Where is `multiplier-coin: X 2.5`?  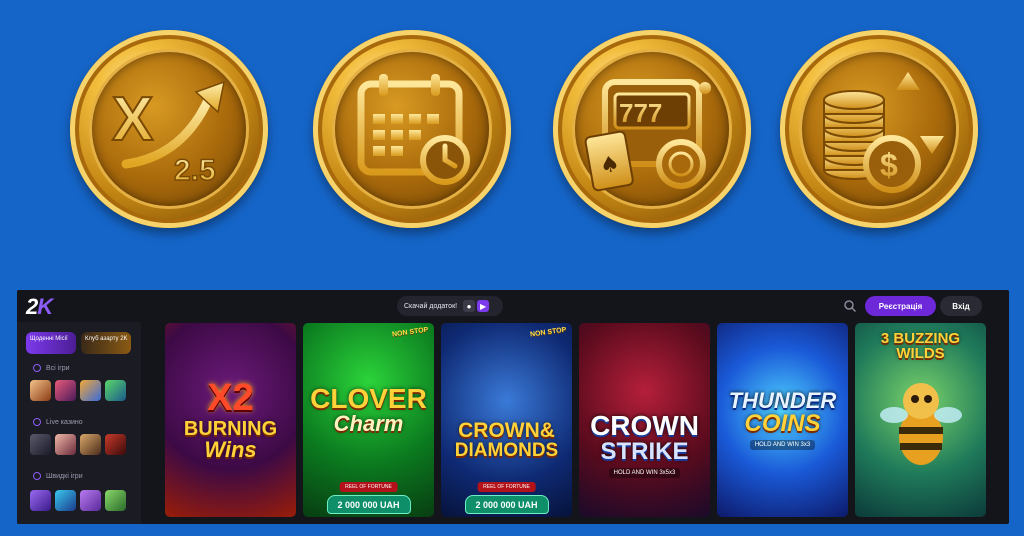
multiplier-coin: X 2.5 is located at coordinates (169, 129).